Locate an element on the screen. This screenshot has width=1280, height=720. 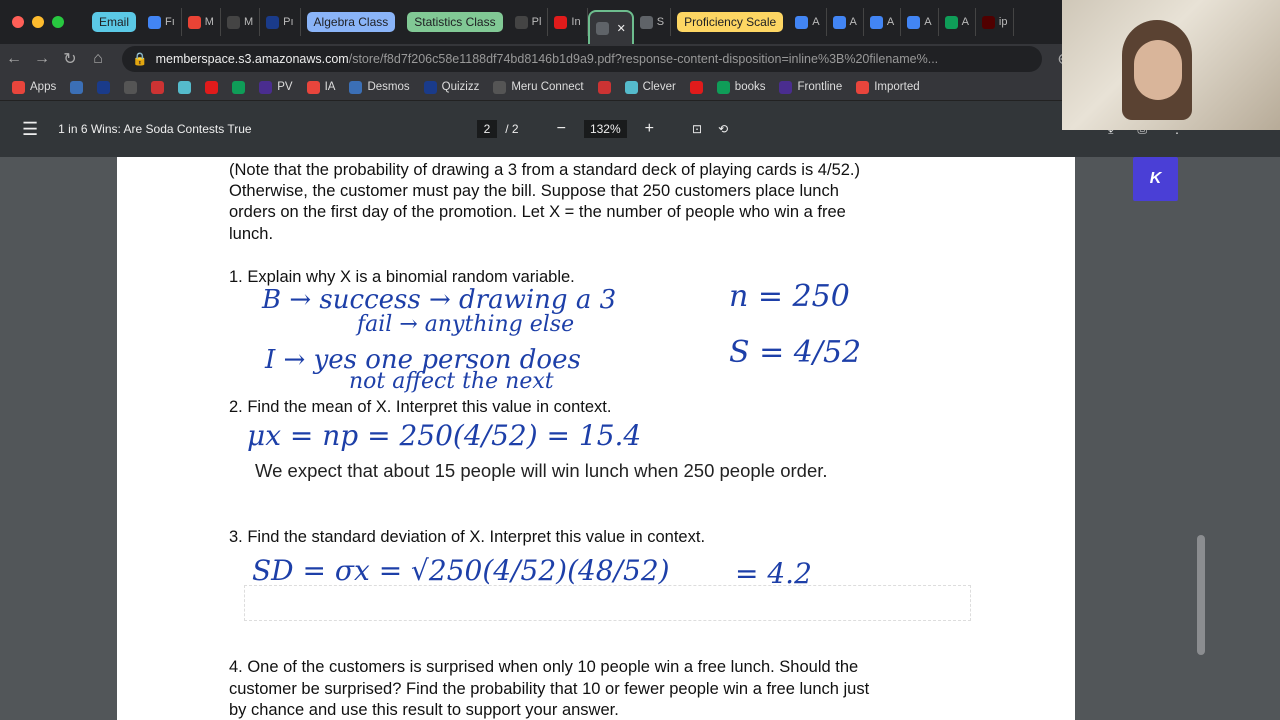
back-button: ← is located at coordinates (14, 59).